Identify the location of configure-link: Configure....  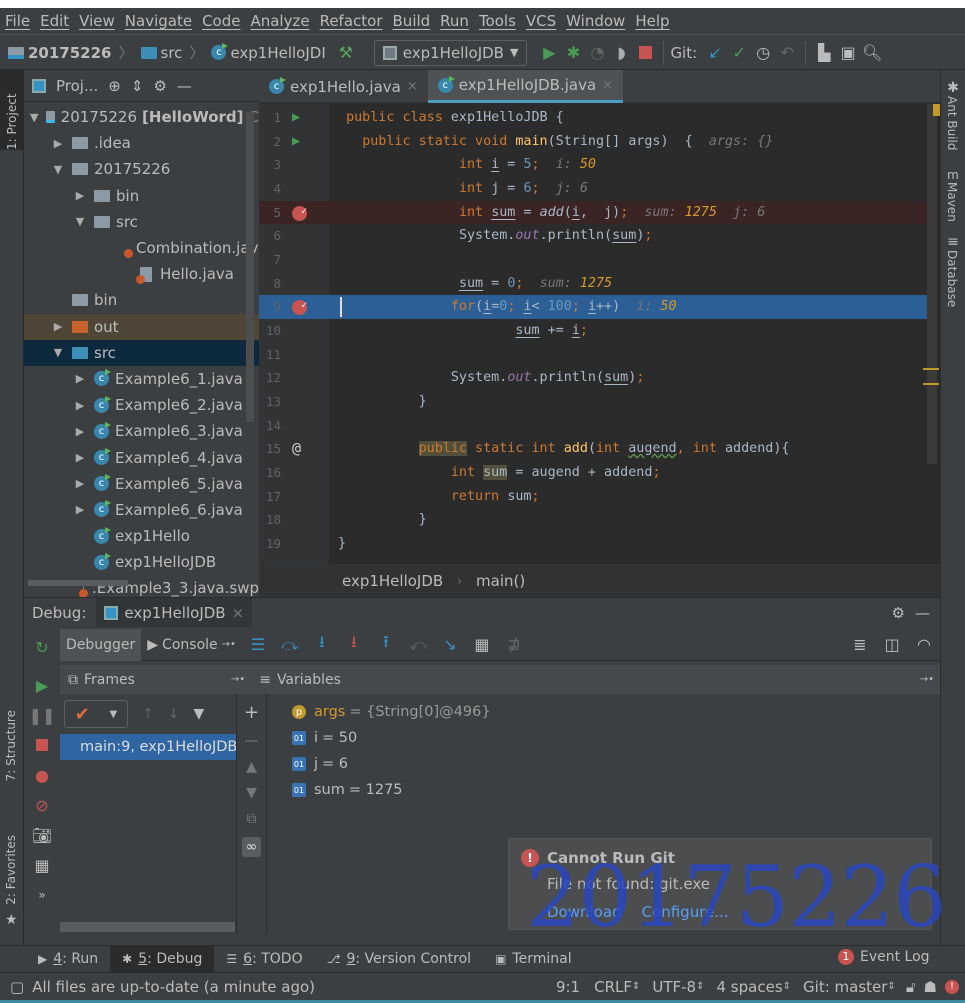
(685, 912).